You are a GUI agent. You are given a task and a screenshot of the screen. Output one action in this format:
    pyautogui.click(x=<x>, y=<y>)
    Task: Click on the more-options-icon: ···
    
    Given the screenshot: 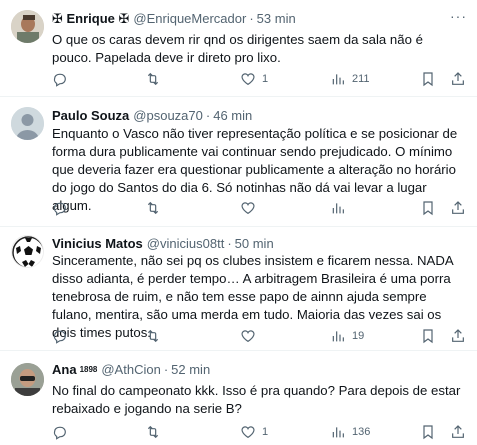 What is the action you would take?
    pyautogui.click(x=458, y=16)
    